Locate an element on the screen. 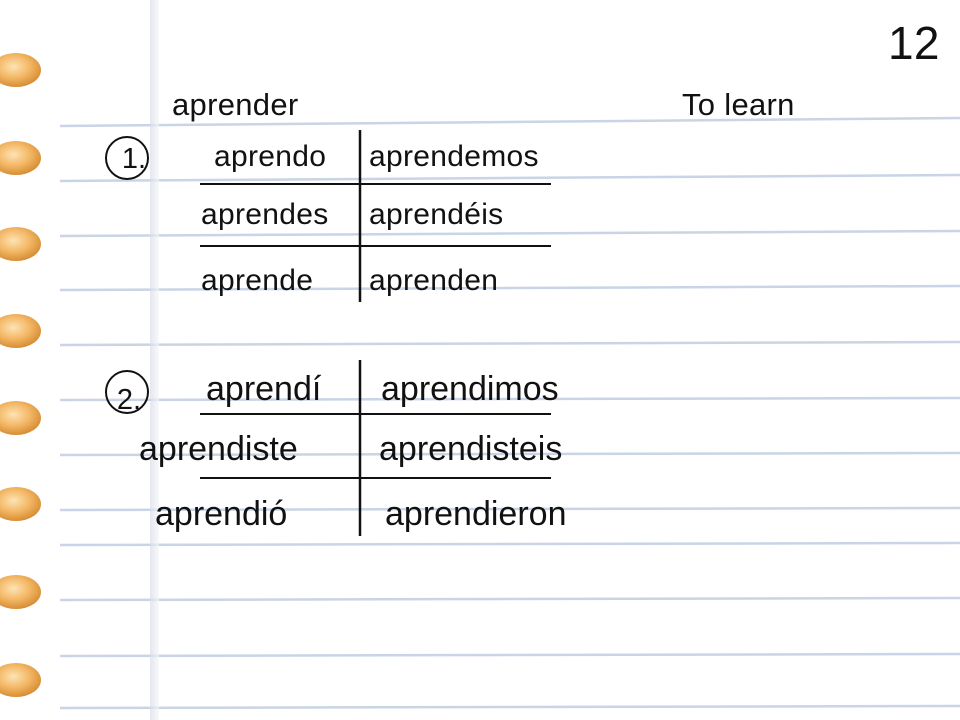  form-vosotros-preterite: aprendisteis is located at coordinates (471, 449).